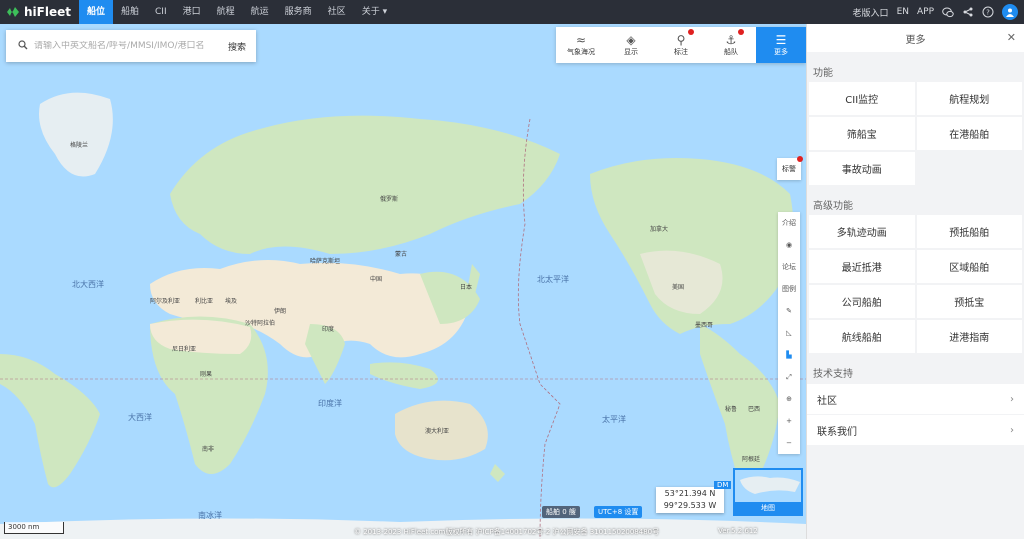  I want to click on ocean-label-pacific: 太平洋, so click(614, 419).